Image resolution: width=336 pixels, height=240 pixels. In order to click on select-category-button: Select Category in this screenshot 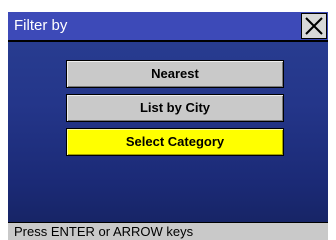, I will do `click(175, 142)`.